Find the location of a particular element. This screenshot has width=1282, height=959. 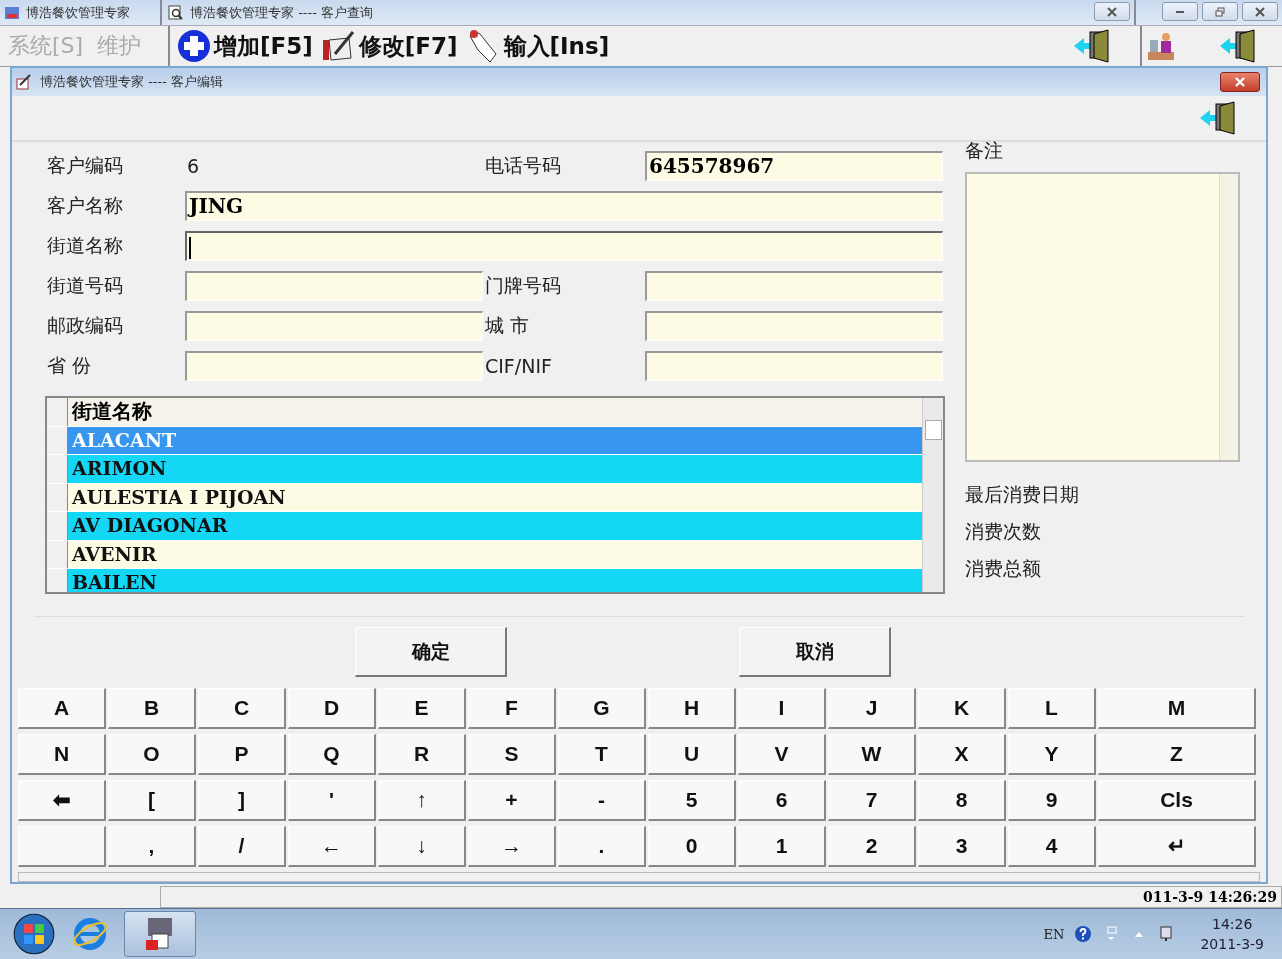

keyboard-key: - is located at coordinates (602, 800).